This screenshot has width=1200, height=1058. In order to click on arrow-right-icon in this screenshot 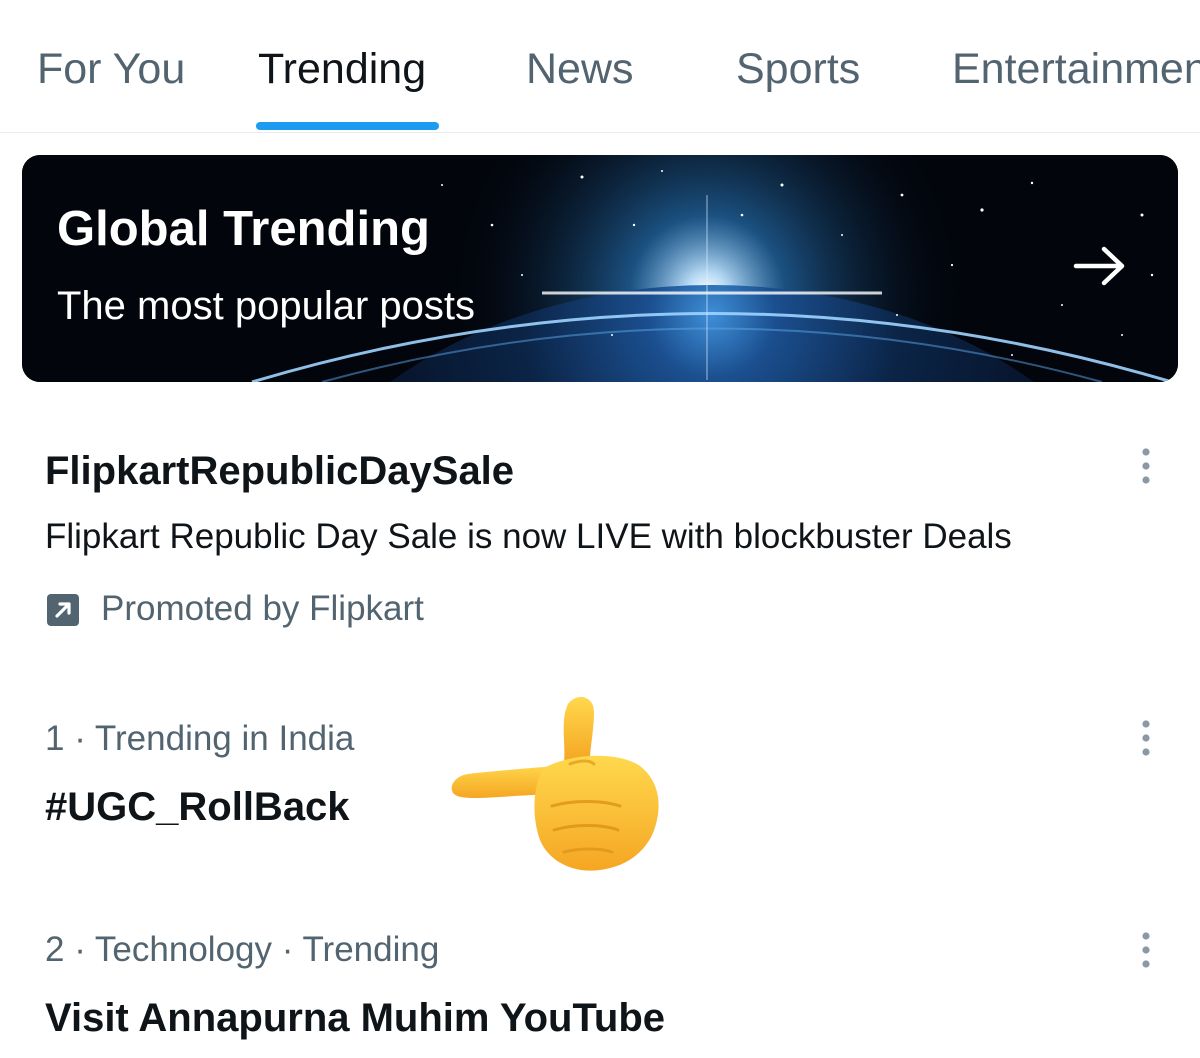, I will do `click(1100, 266)`.